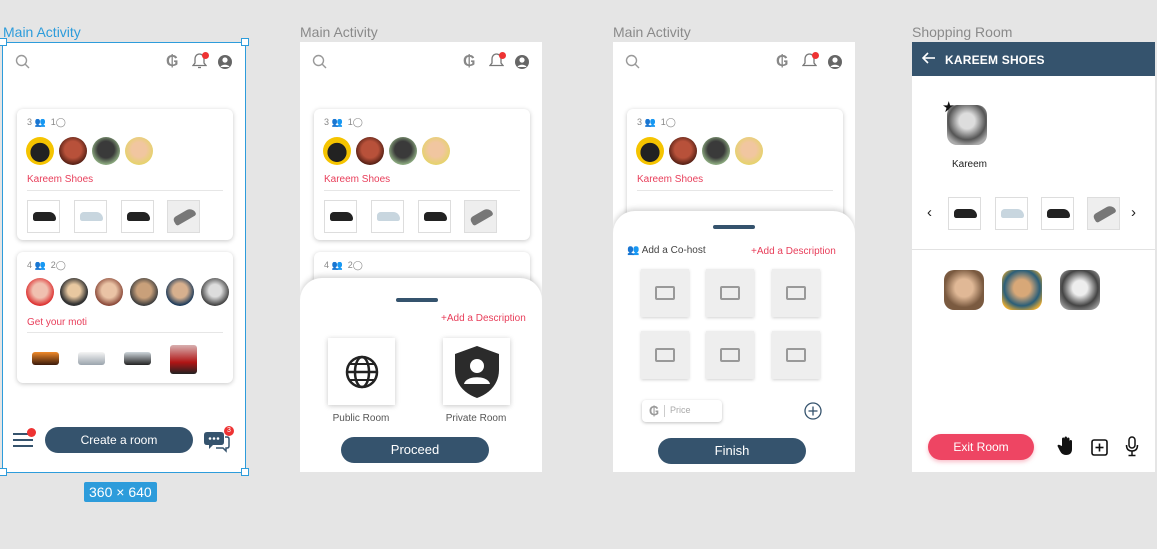  I want to click on back-arrow-icon, so click(928, 60).